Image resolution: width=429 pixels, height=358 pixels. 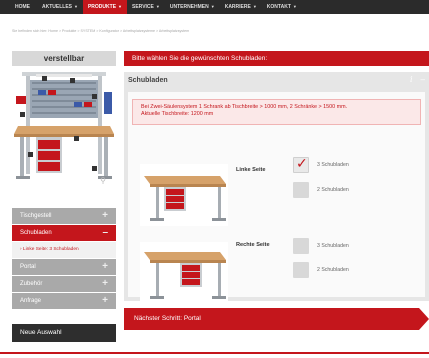 I want to click on sidebar-title: verstellbar, so click(x=64, y=58).